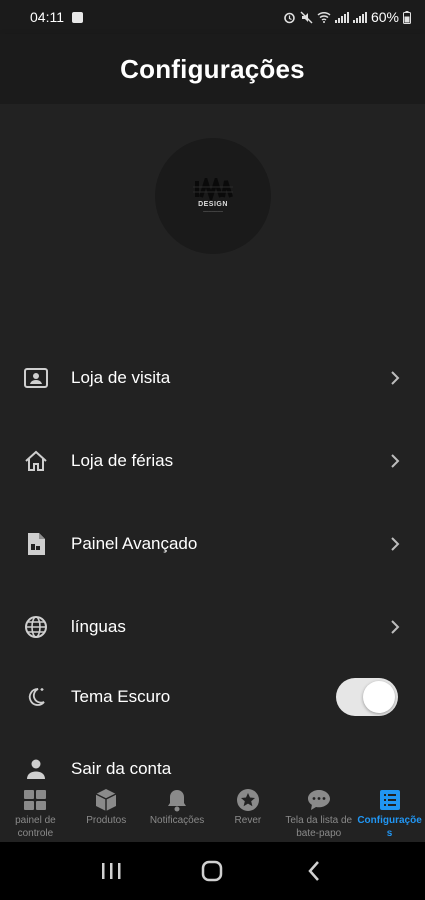 This screenshot has width=425, height=900. I want to click on globe-icon, so click(36, 627).